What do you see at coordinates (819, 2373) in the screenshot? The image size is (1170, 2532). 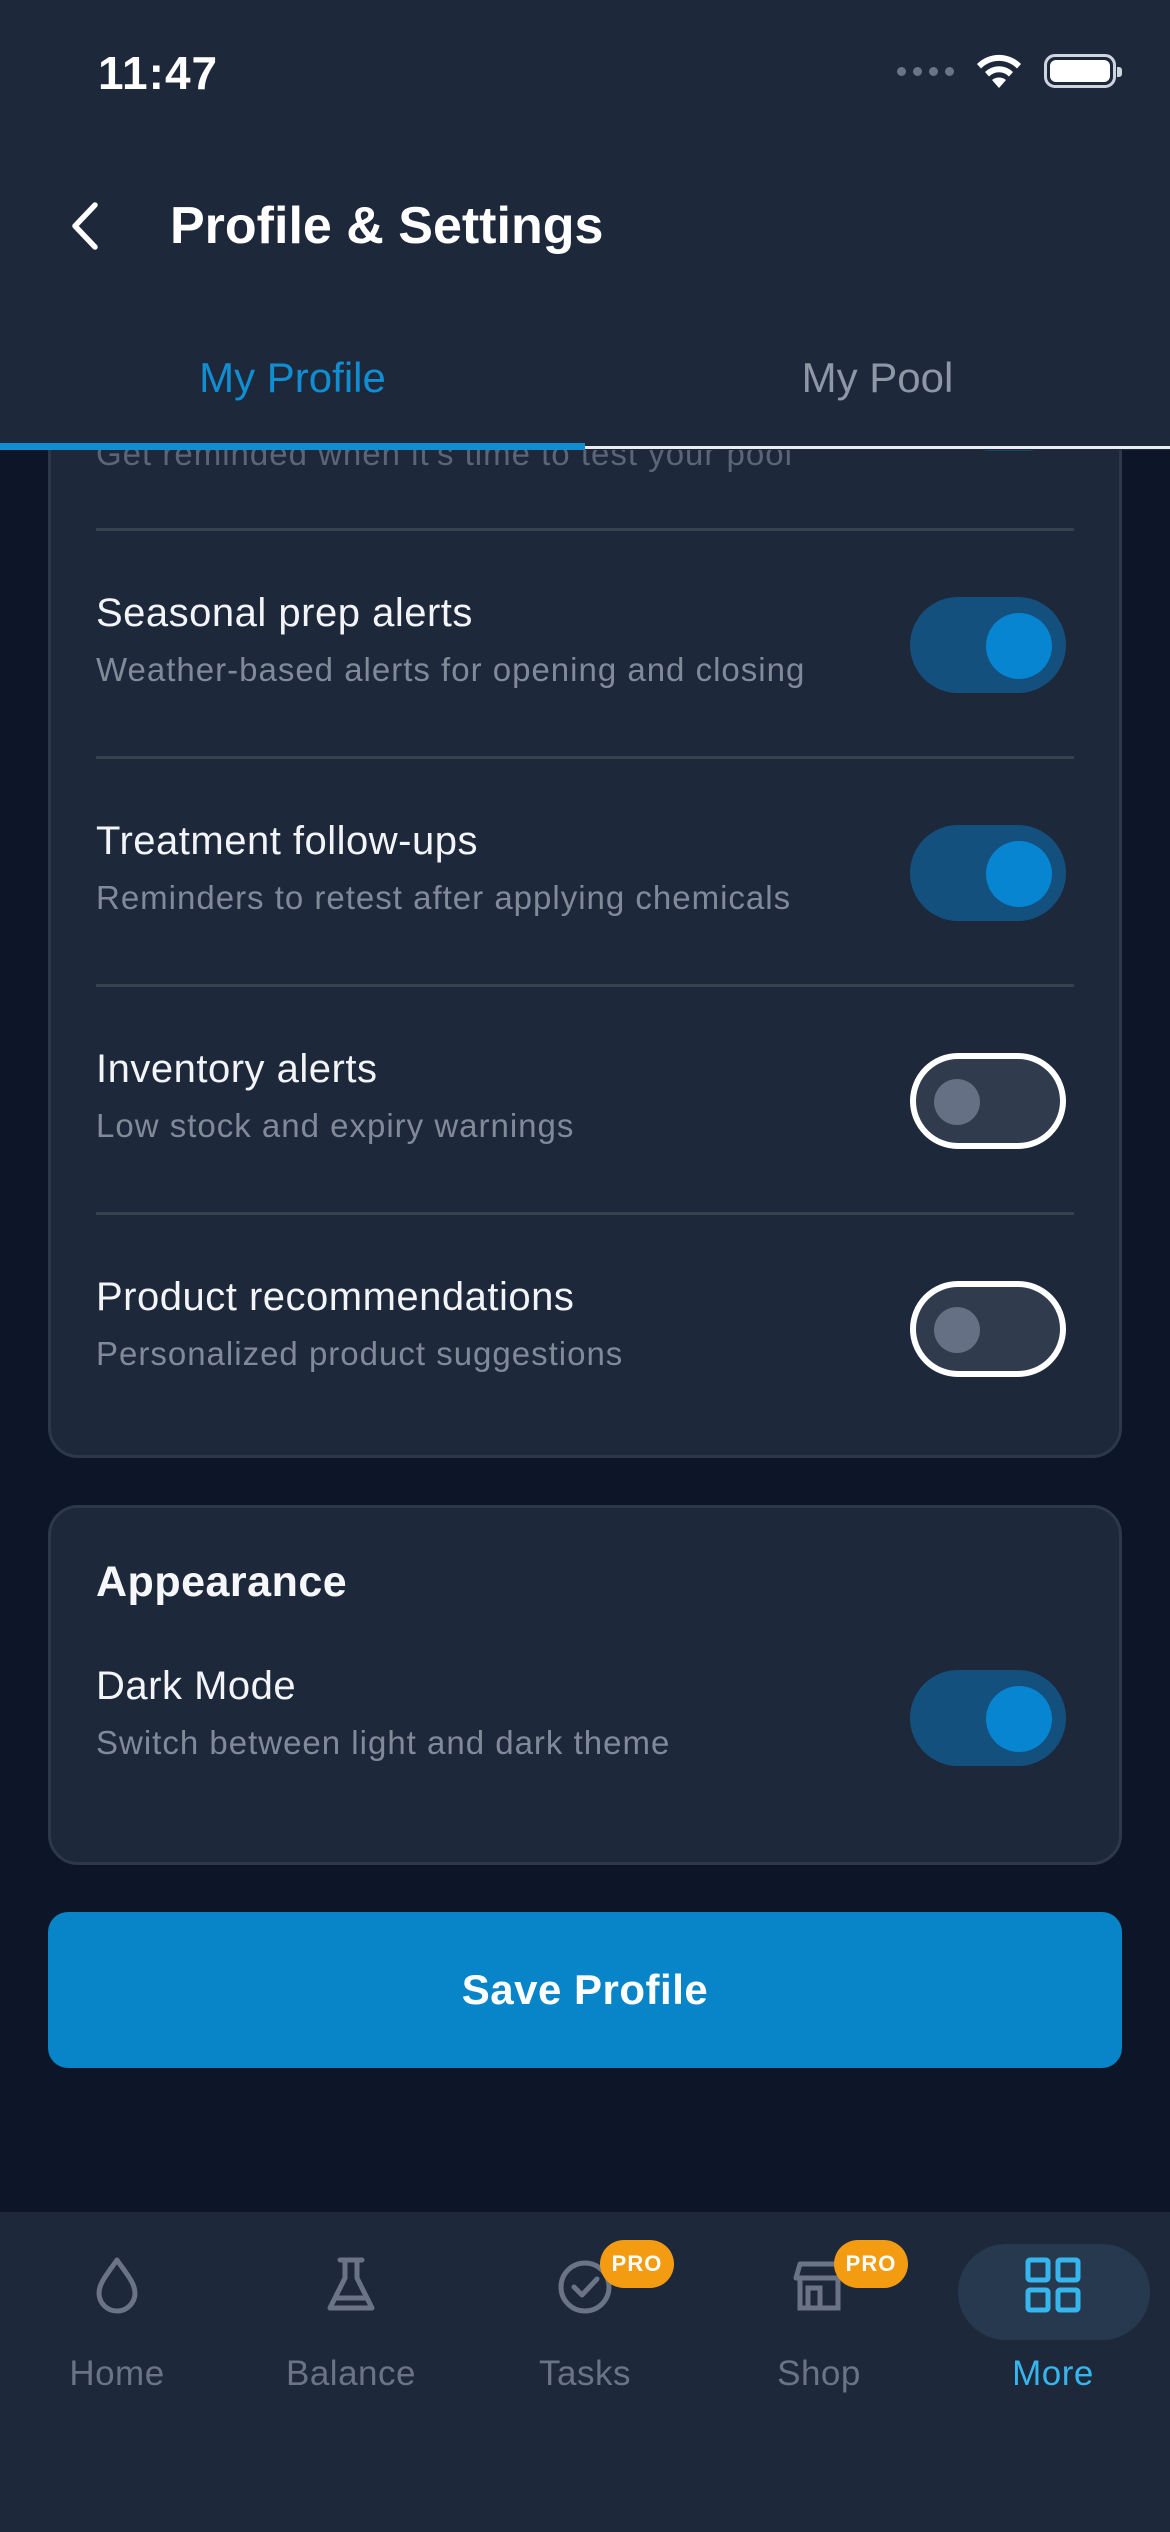 I see `nav-label: Shop` at bounding box center [819, 2373].